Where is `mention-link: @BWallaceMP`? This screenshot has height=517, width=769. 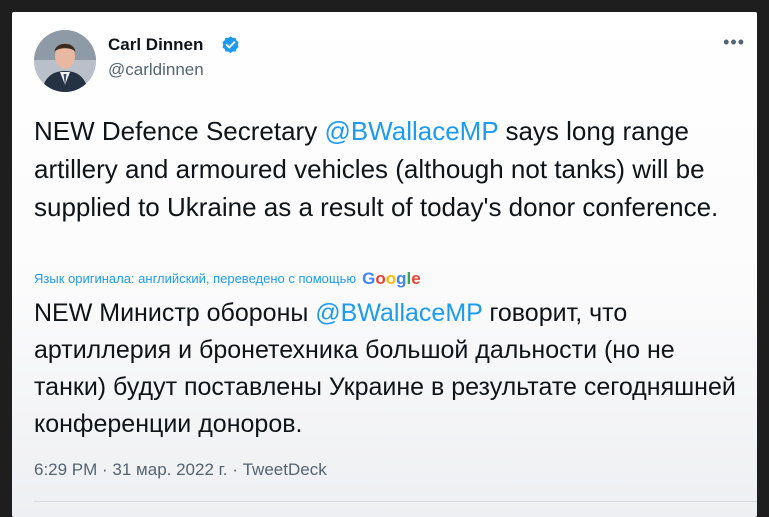
mention-link: @BWallaceMP is located at coordinates (411, 131).